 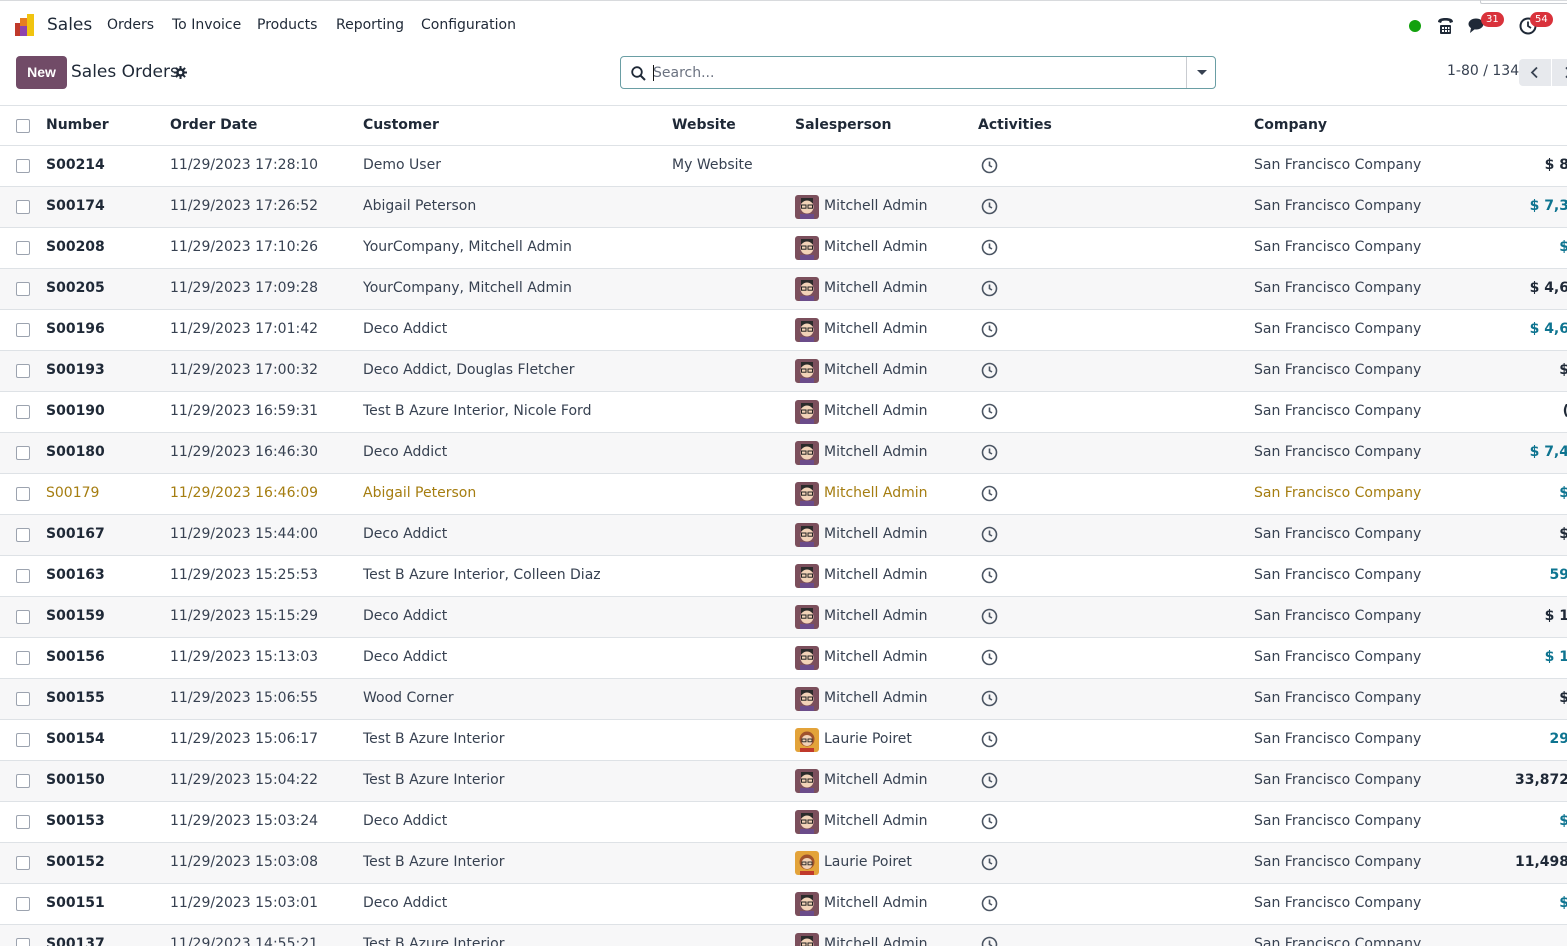 I want to click on pager-previous-button, so click(x=1535, y=72).